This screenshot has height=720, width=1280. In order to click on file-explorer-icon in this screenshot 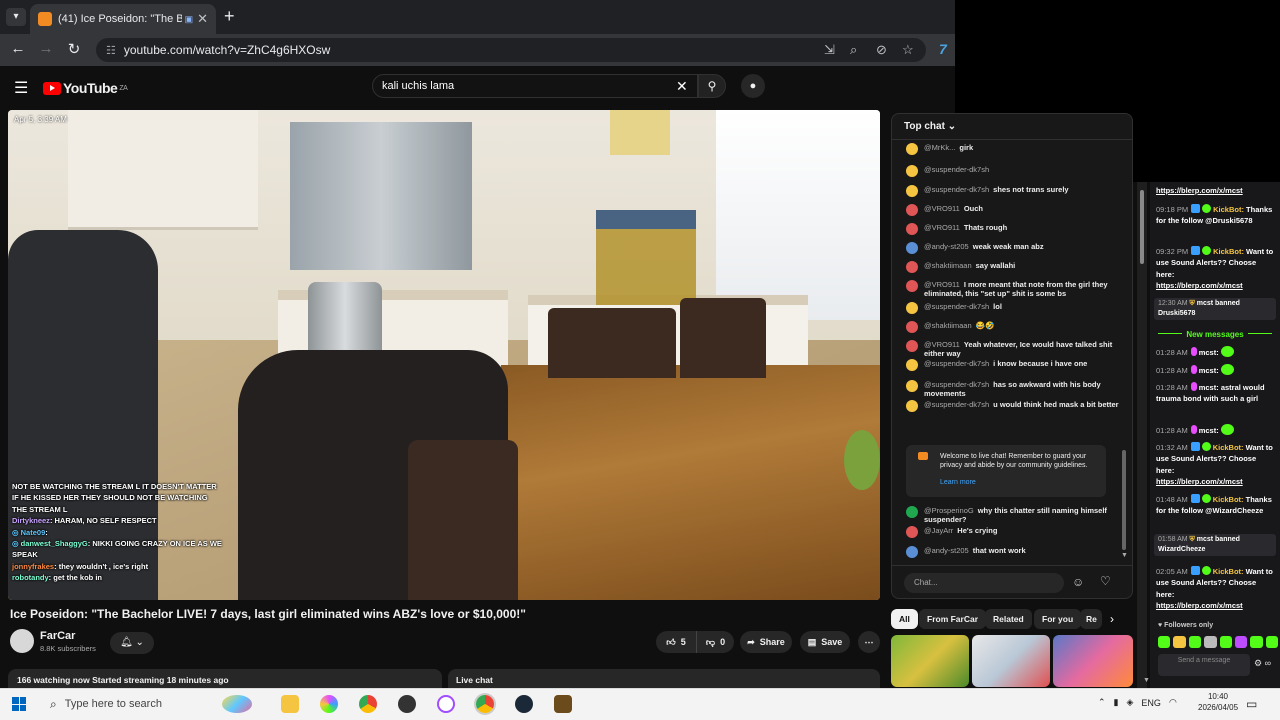, I will do `click(290, 704)`.